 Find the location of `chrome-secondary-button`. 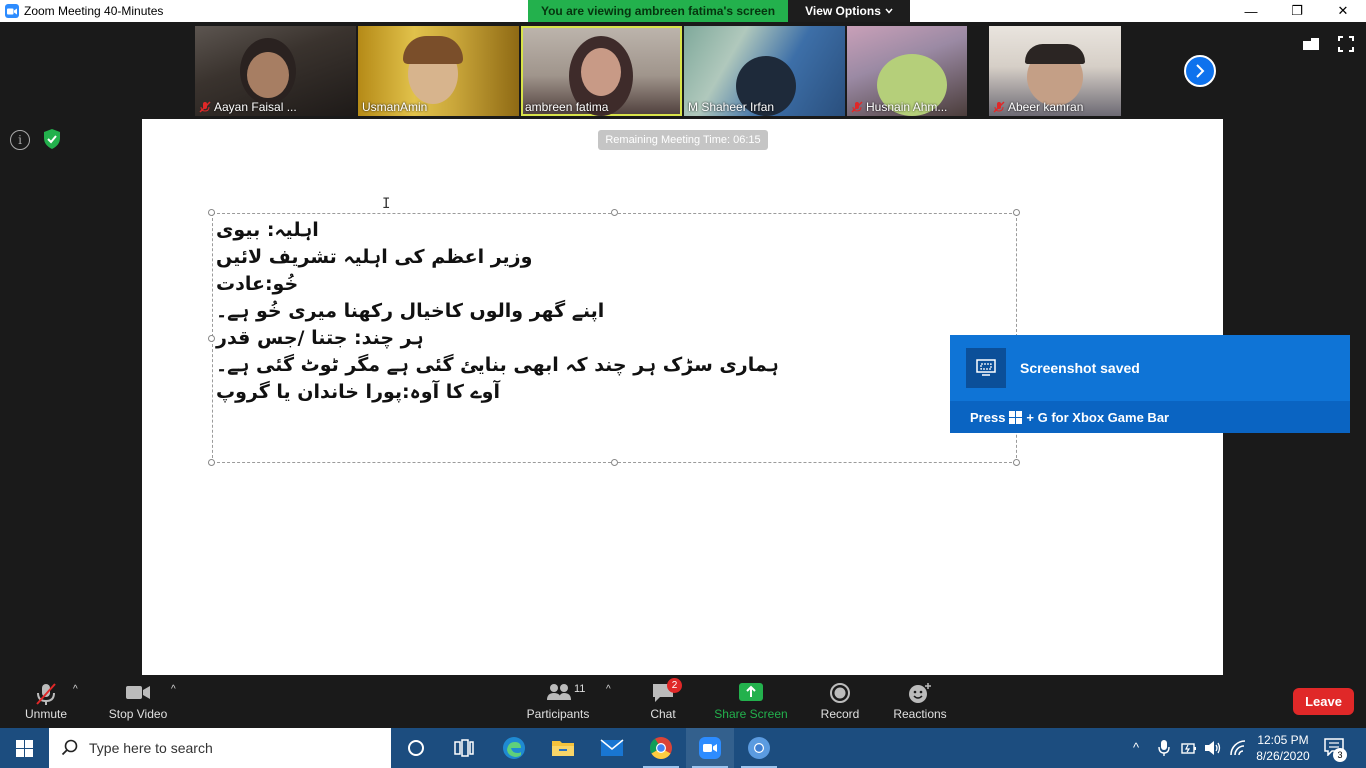

chrome-secondary-button is located at coordinates (759, 748).